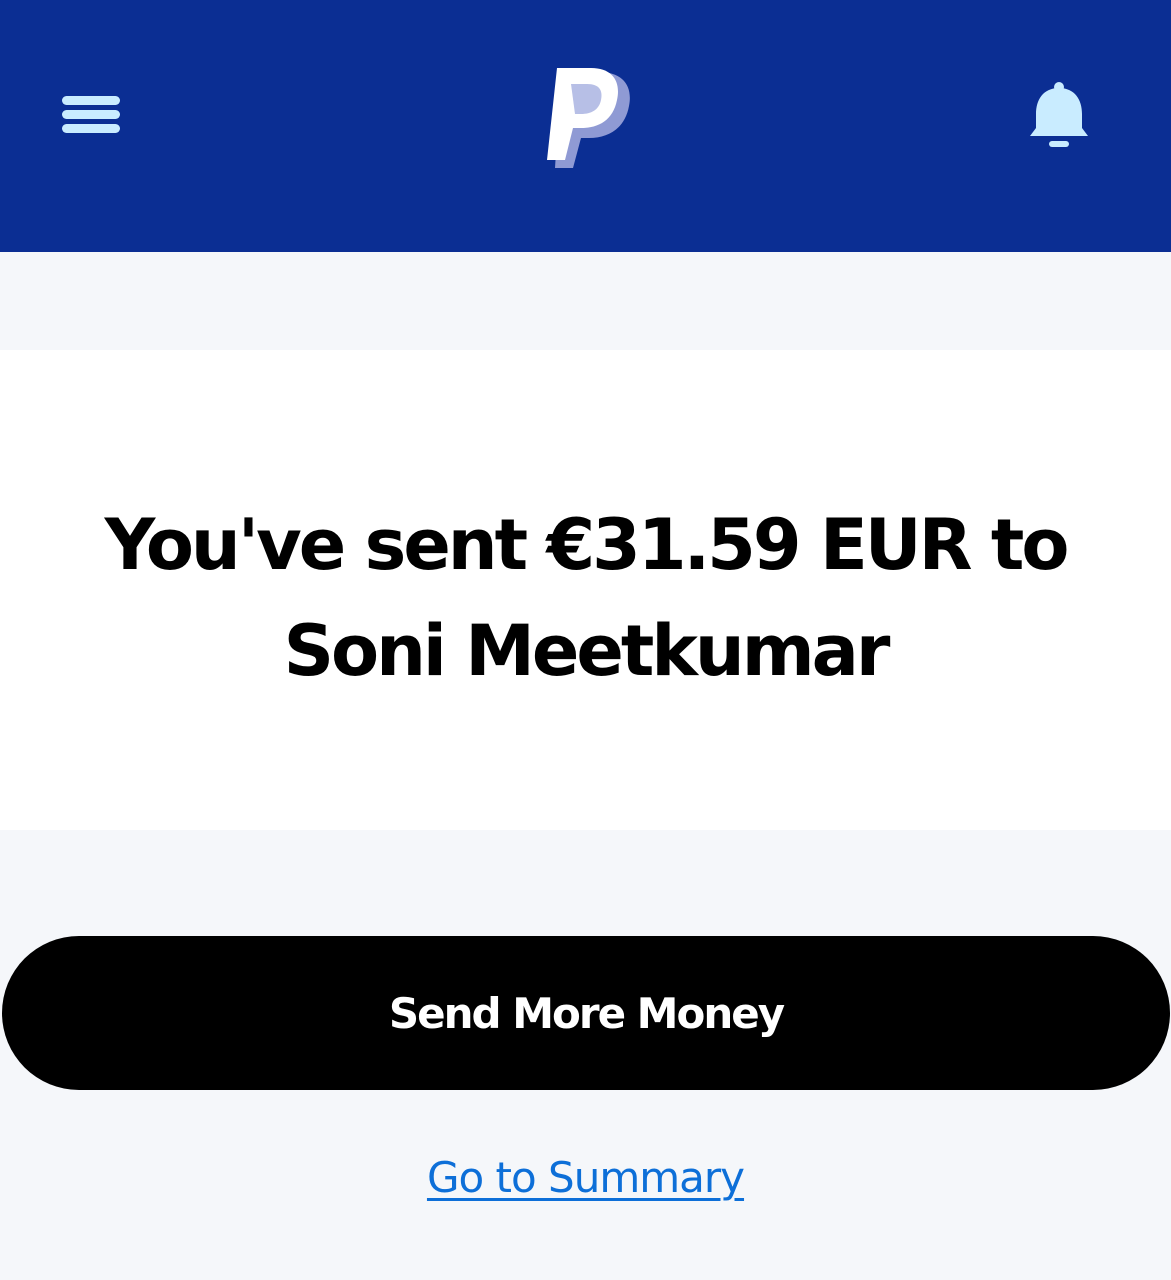  What do you see at coordinates (91, 100) in the screenshot?
I see `menu-icon-bar-top` at bounding box center [91, 100].